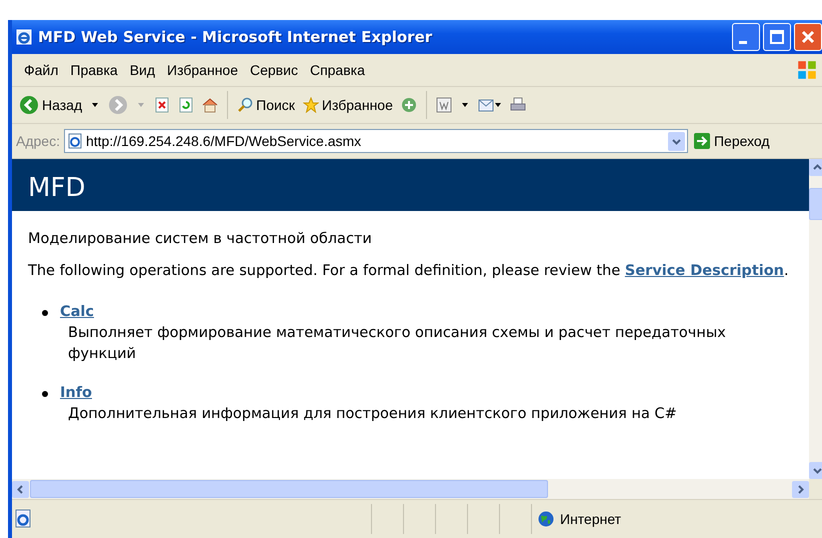 The width and height of the screenshot is (822, 538). What do you see at coordinates (348, 105) in the screenshot?
I see `favorites-button: Избранное` at bounding box center [348, 105].